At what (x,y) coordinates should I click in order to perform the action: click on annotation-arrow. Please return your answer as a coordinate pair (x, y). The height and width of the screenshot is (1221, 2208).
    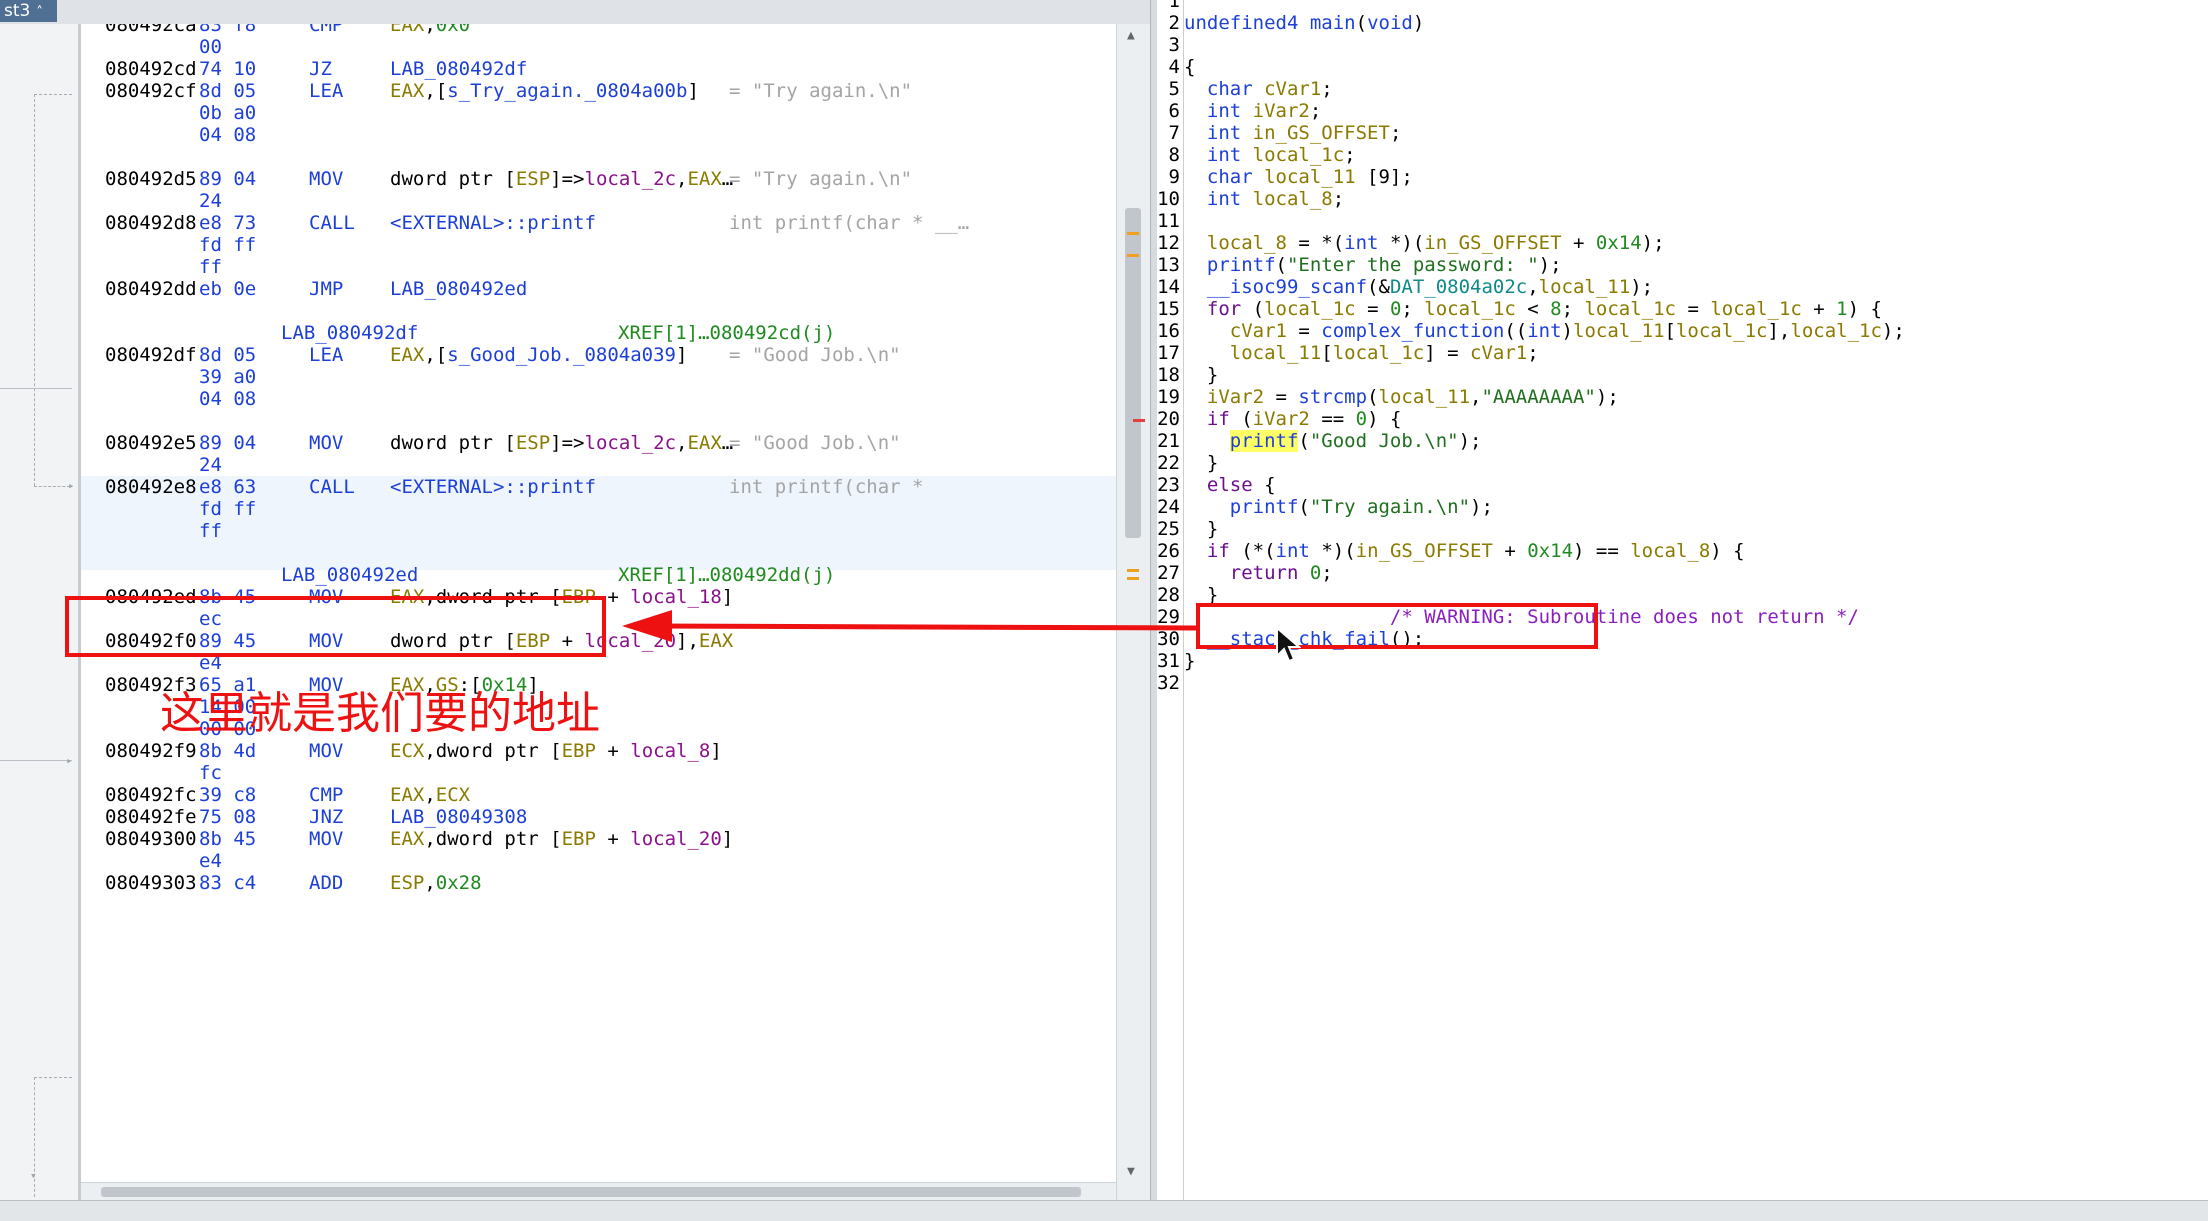
    Looking at the image, I should click on (909, 626).